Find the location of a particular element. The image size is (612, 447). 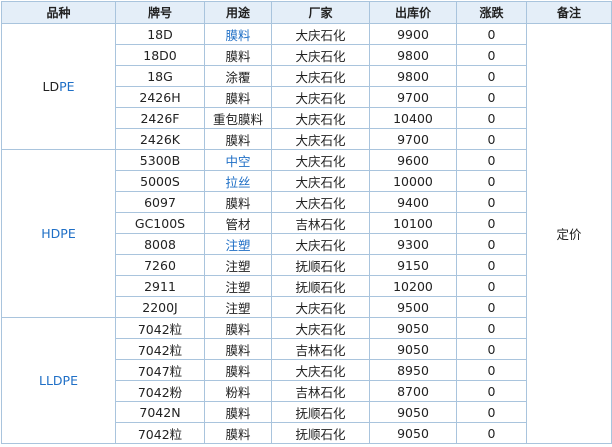

grade: 2911 is located at coordinates (160, 286).